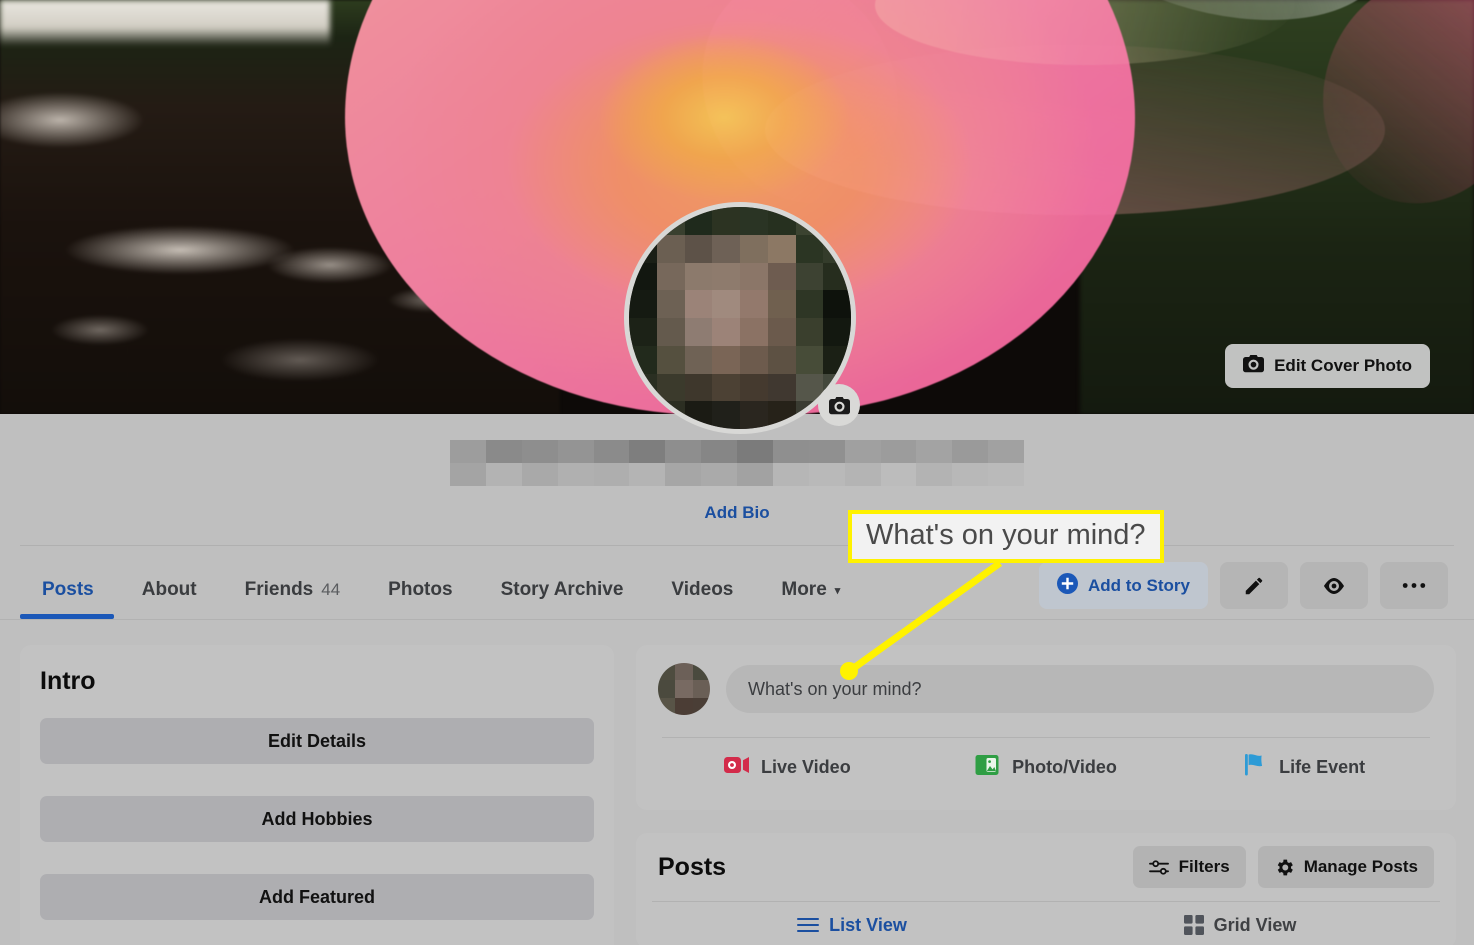  I want to click on life-event-icon, so click(1256, 767).